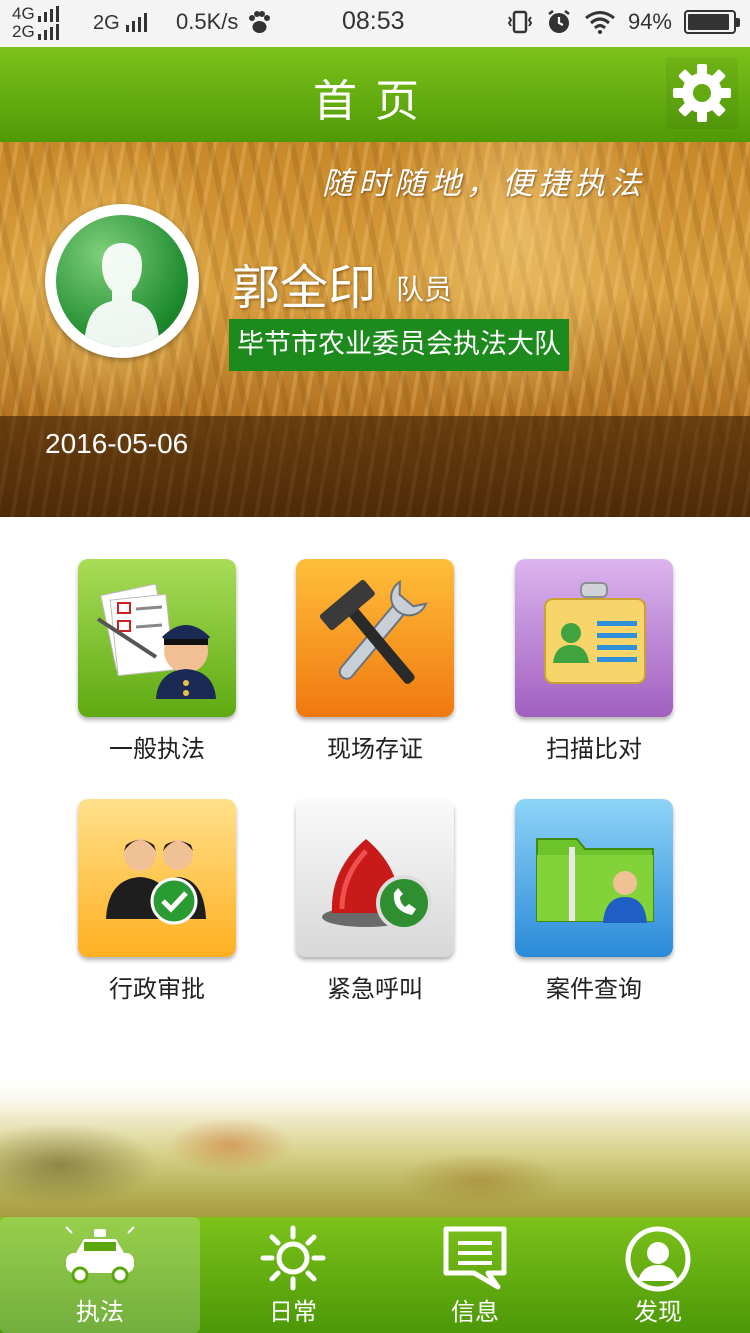  What do you see at coordinates (594, 989) in the screenshot?
I see `tile-label: 案件查询` at bounding box center [594, 989].